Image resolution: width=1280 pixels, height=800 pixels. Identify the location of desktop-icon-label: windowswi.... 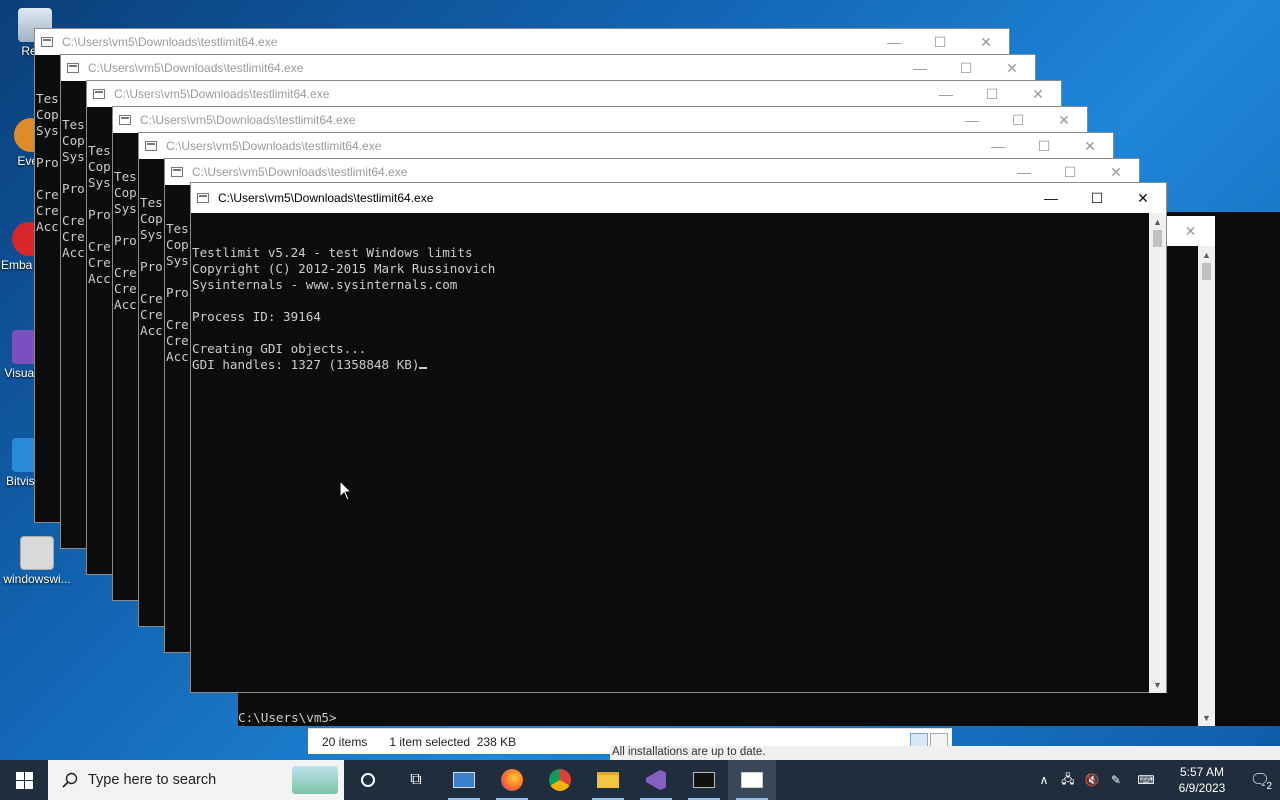
(37, 579).